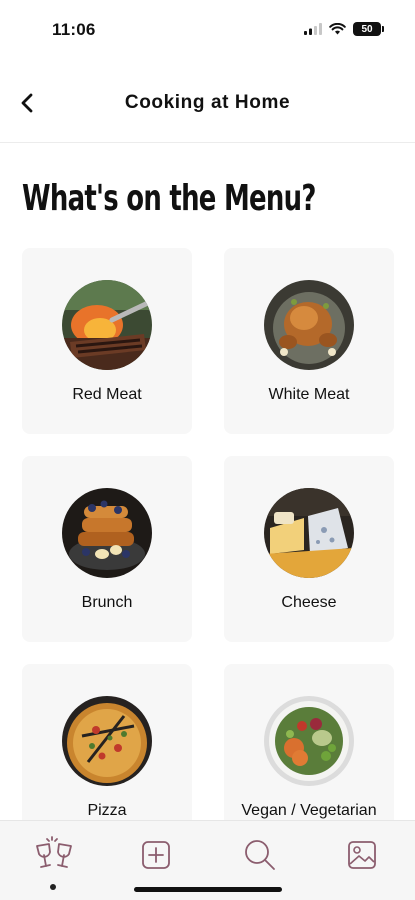 Image resolution: width=415 pixels, height=900 pixels. Describe the element at coordinates (107, 394) in the screenshot. I see `category-label: Red Meat` at that location.